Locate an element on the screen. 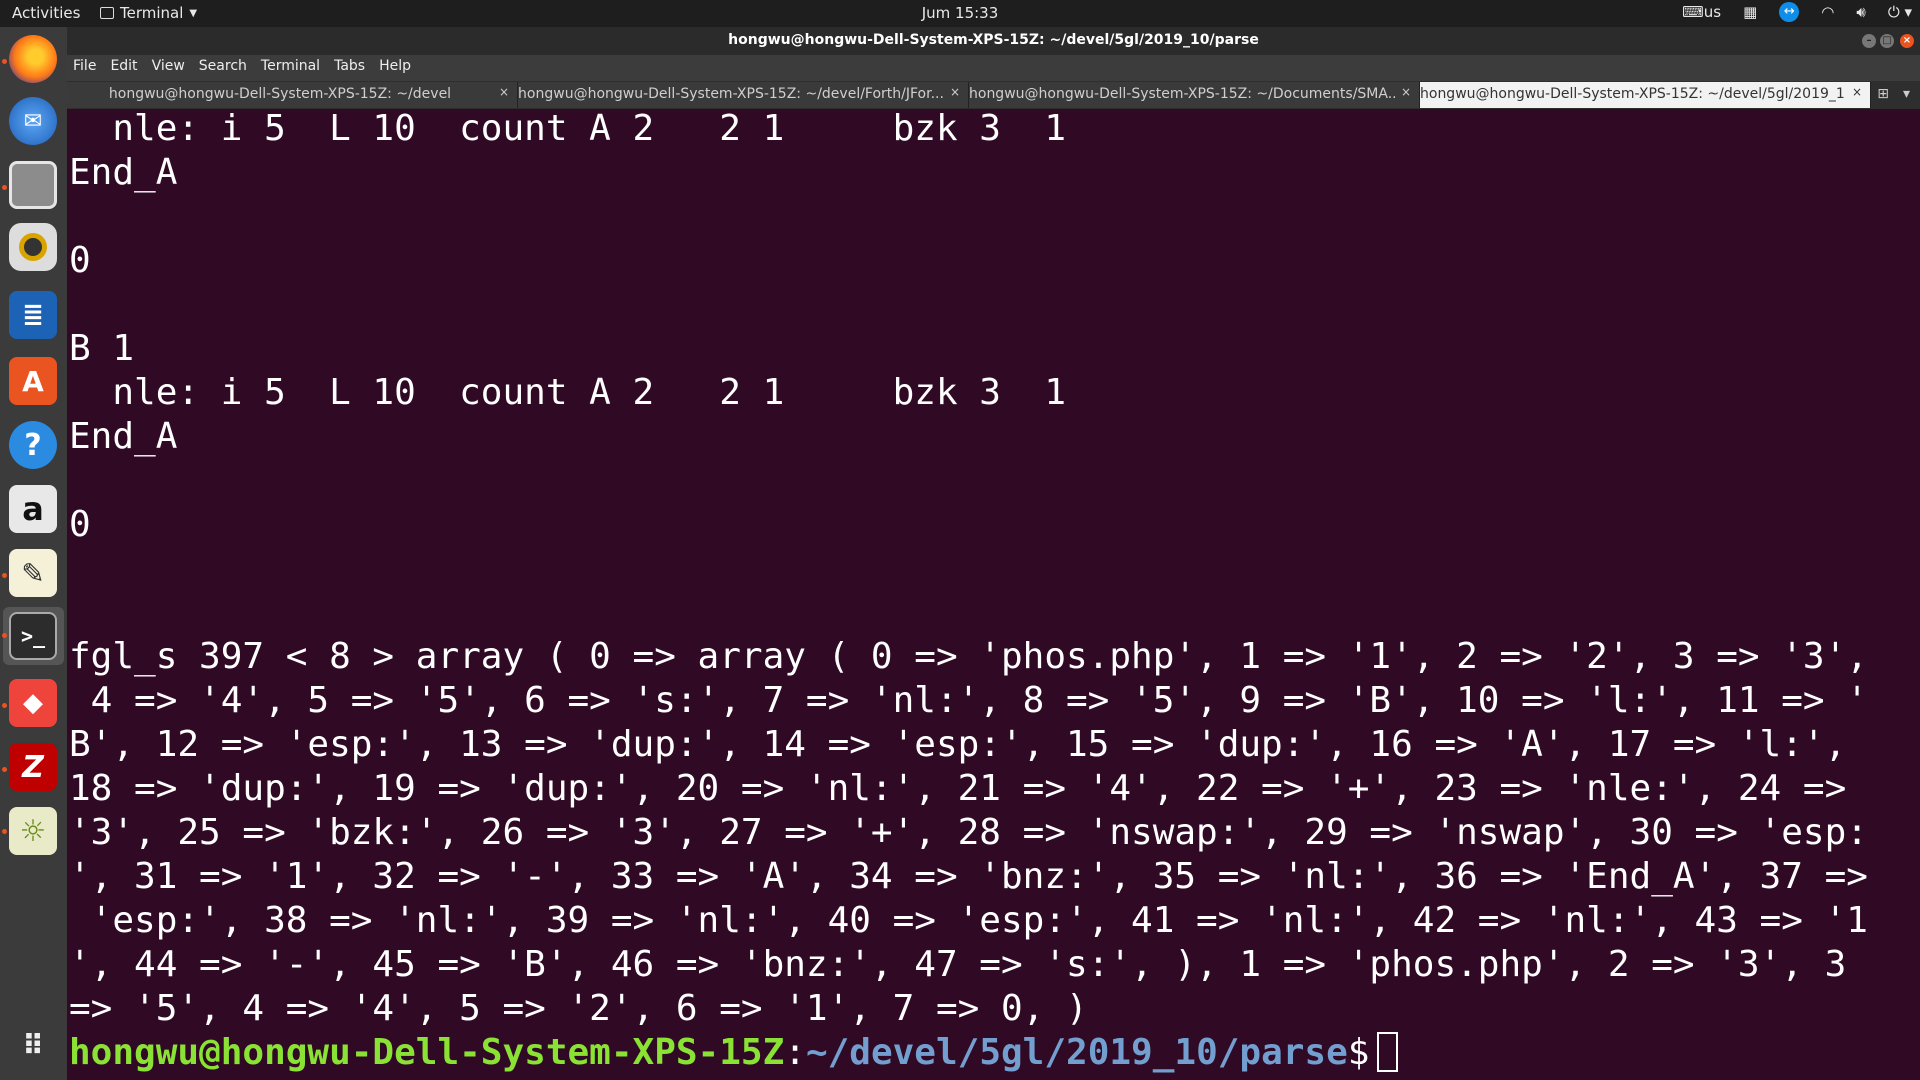 This screenshot has width=1920, height=1080. files-icon is located at coordinates (33, 185).